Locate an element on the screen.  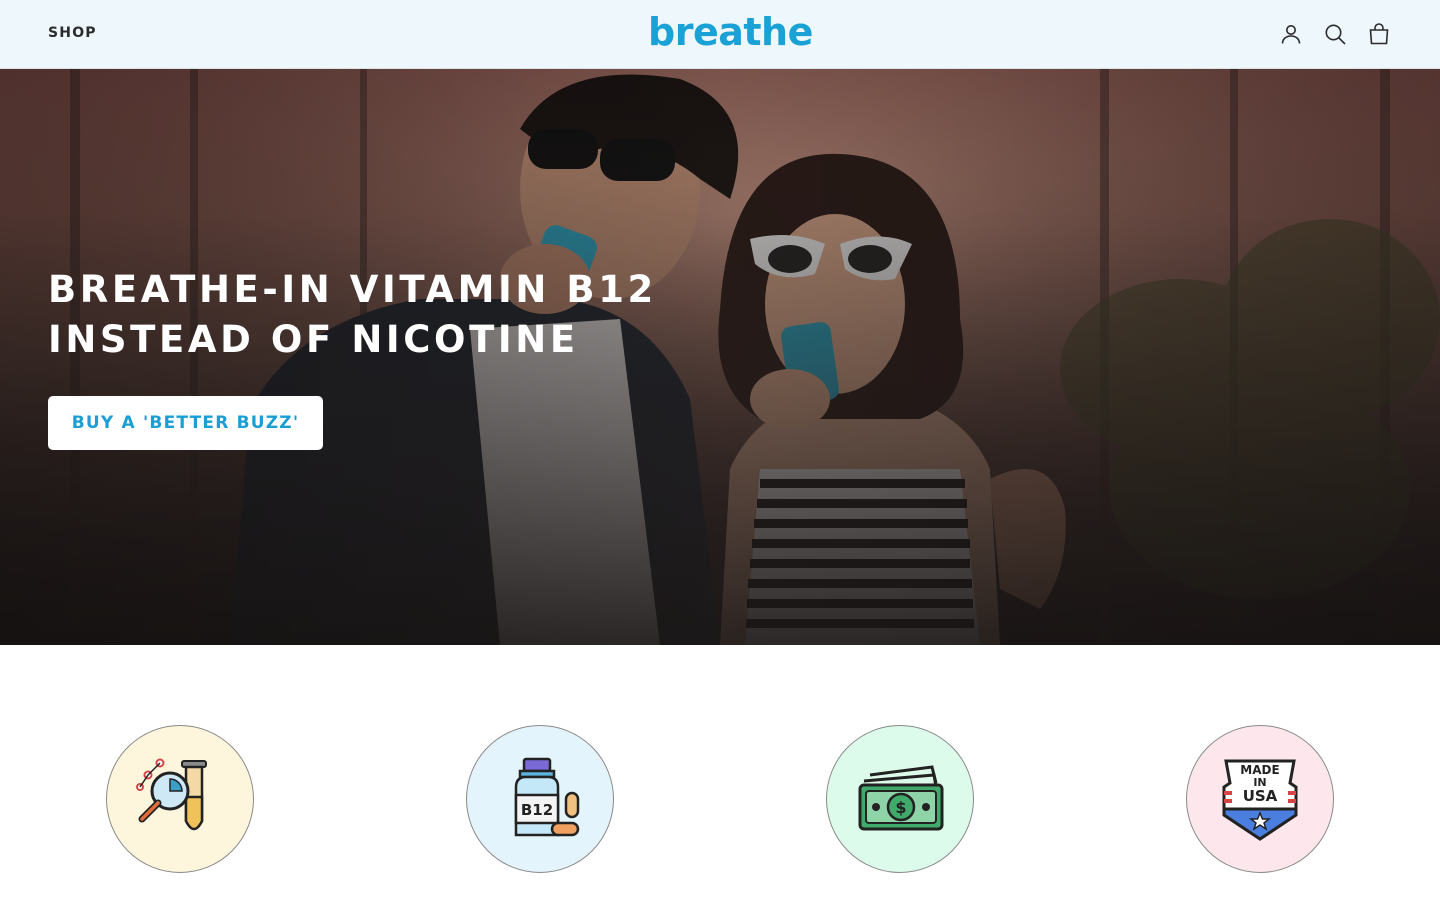
usa-label-usa: USA is located at coordinates (1260, 796).